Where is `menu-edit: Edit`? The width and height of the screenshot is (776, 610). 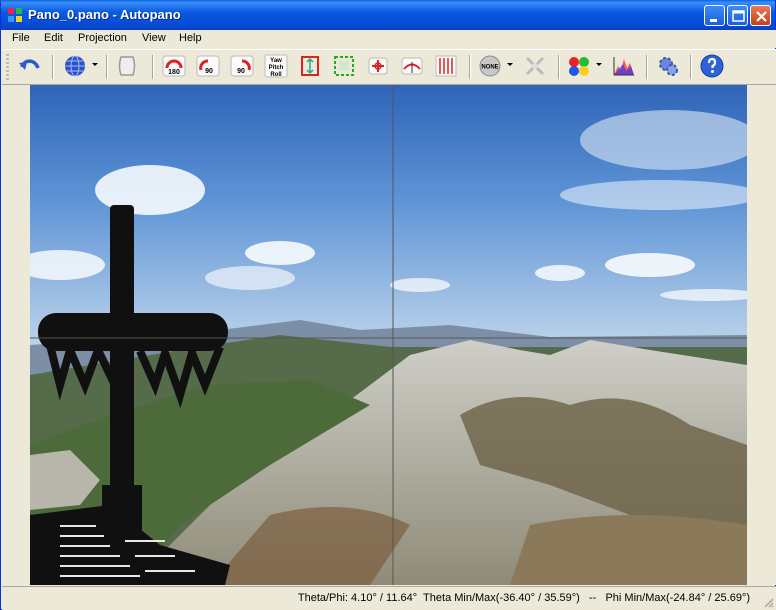 menu-edit: Edit is located at coordinates (53, 38).